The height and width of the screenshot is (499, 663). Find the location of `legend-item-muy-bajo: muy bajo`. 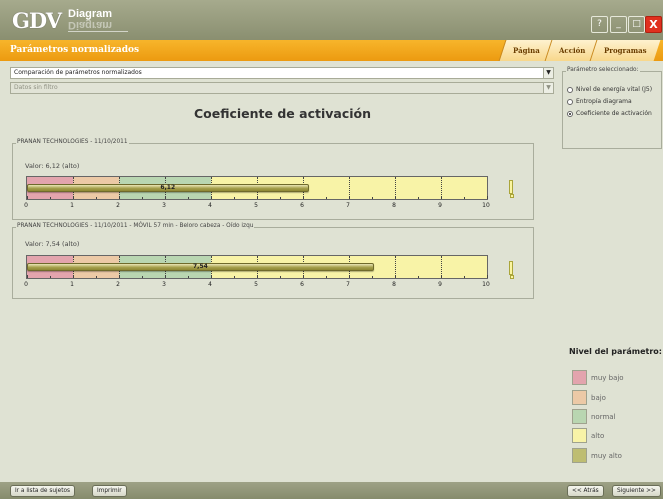

legend-item-muy-bajo: muy bajo is located at coordinates (598, 377).